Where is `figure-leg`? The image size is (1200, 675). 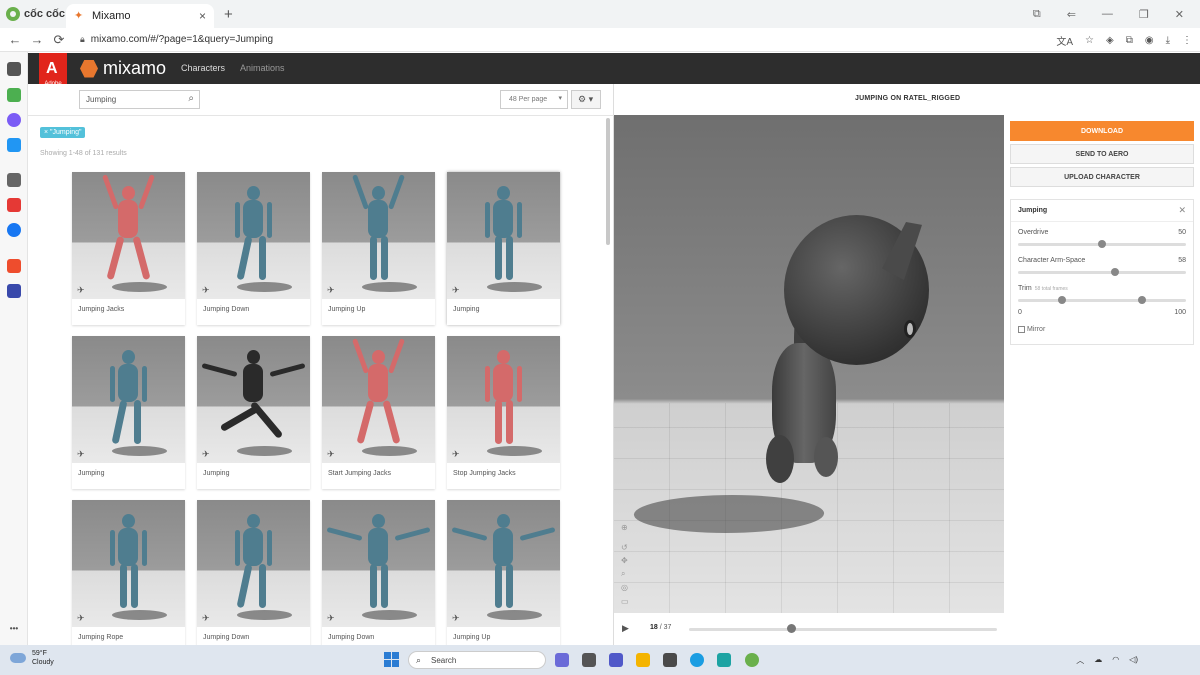 figure-leg is located at coordinates (119, 422).